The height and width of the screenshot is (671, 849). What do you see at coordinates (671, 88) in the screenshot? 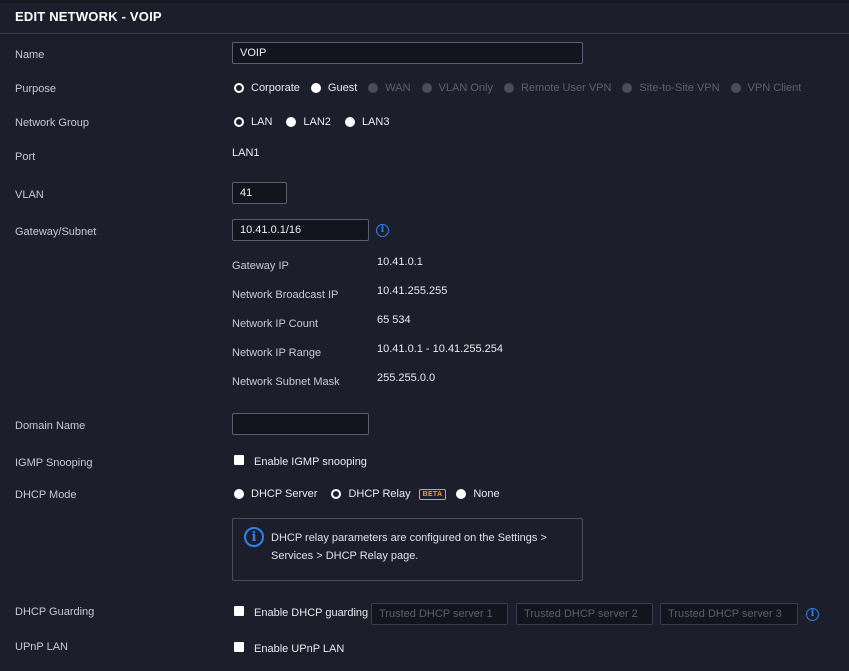
I see `purpose-option-site-to-site-vpn: Site-to-Site VPN` at bounding box center [671, 88].